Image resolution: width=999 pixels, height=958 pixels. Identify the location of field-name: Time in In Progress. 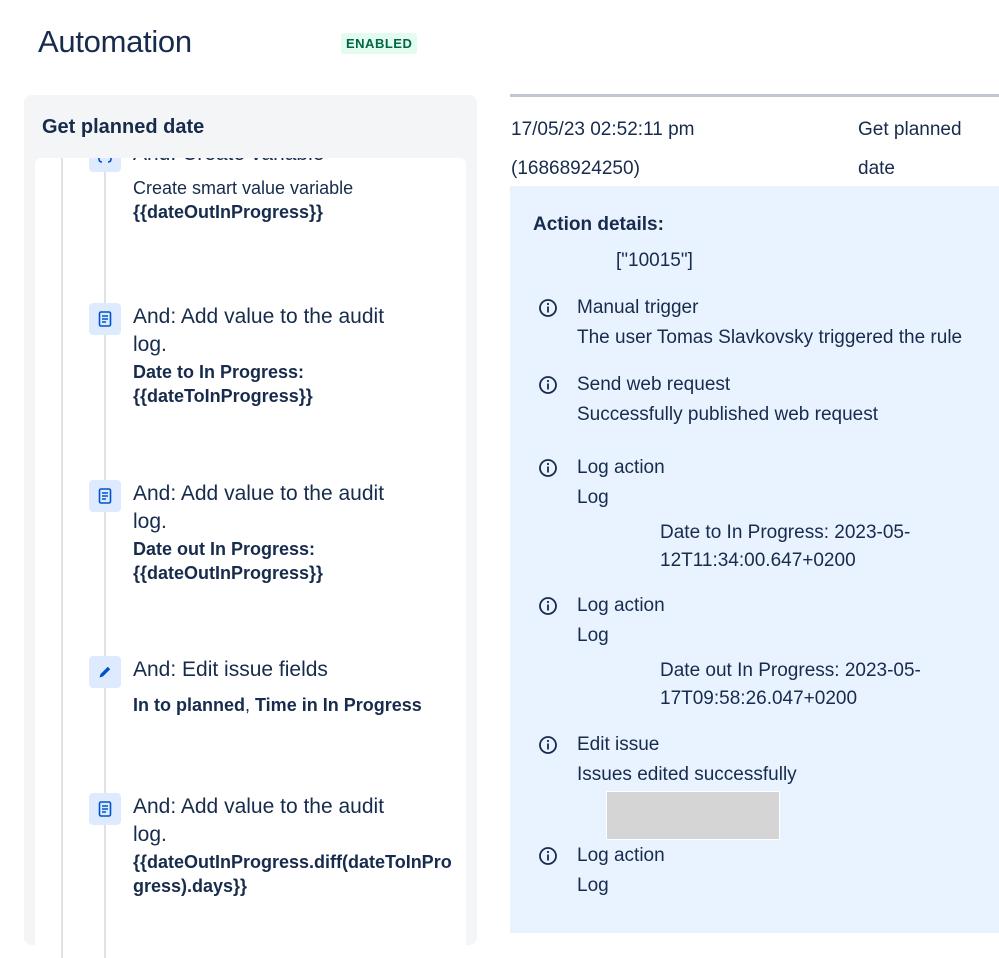
(338, 705).